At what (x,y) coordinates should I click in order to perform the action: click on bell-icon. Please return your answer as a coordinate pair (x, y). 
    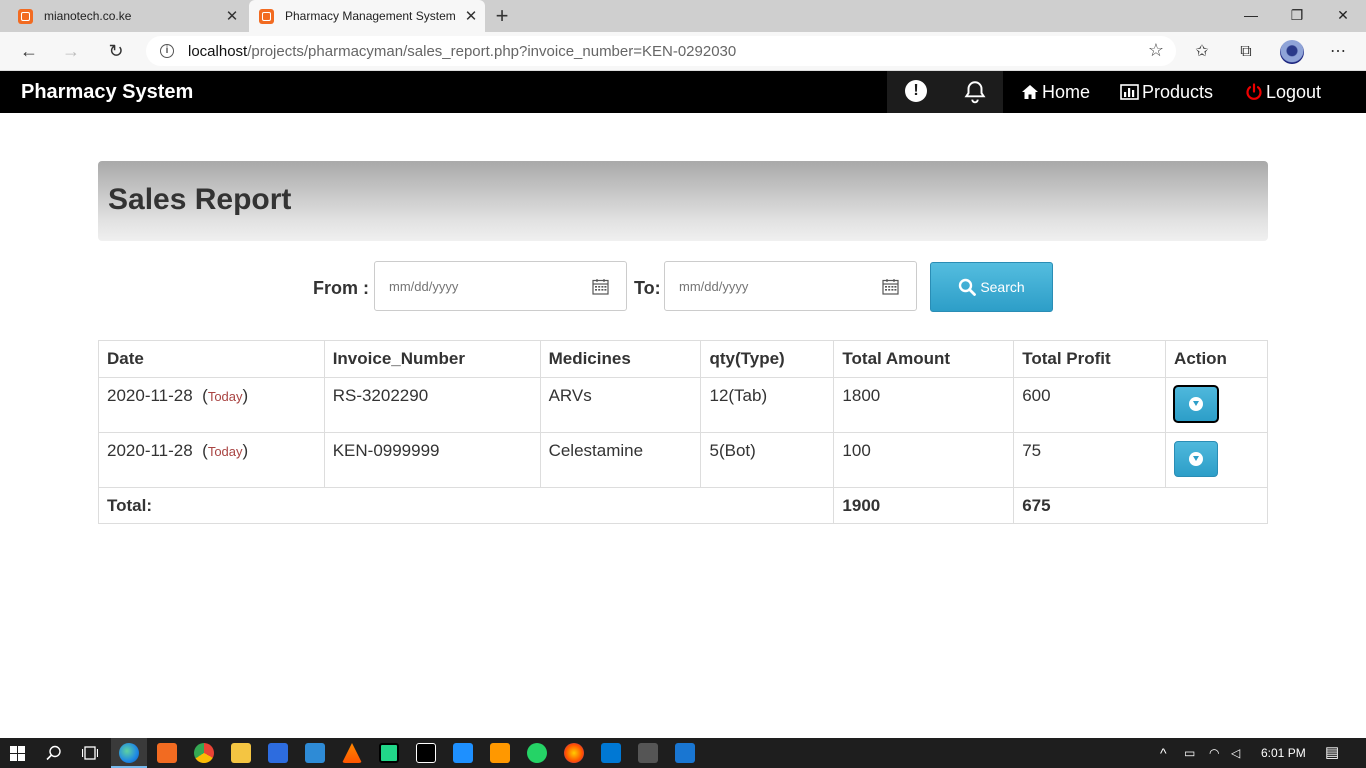
    Looking at the image, I should click on (975, 92).